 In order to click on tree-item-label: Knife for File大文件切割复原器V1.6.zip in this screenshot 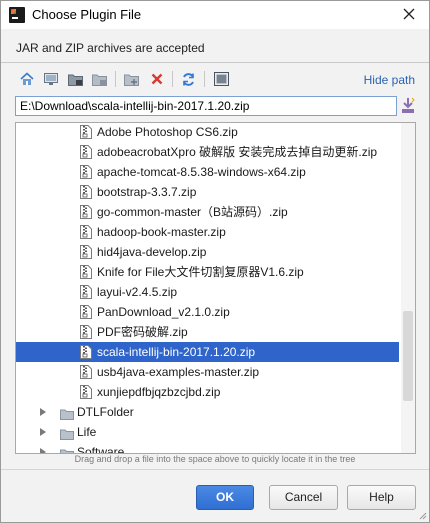, I will do `click(200, 272)`.